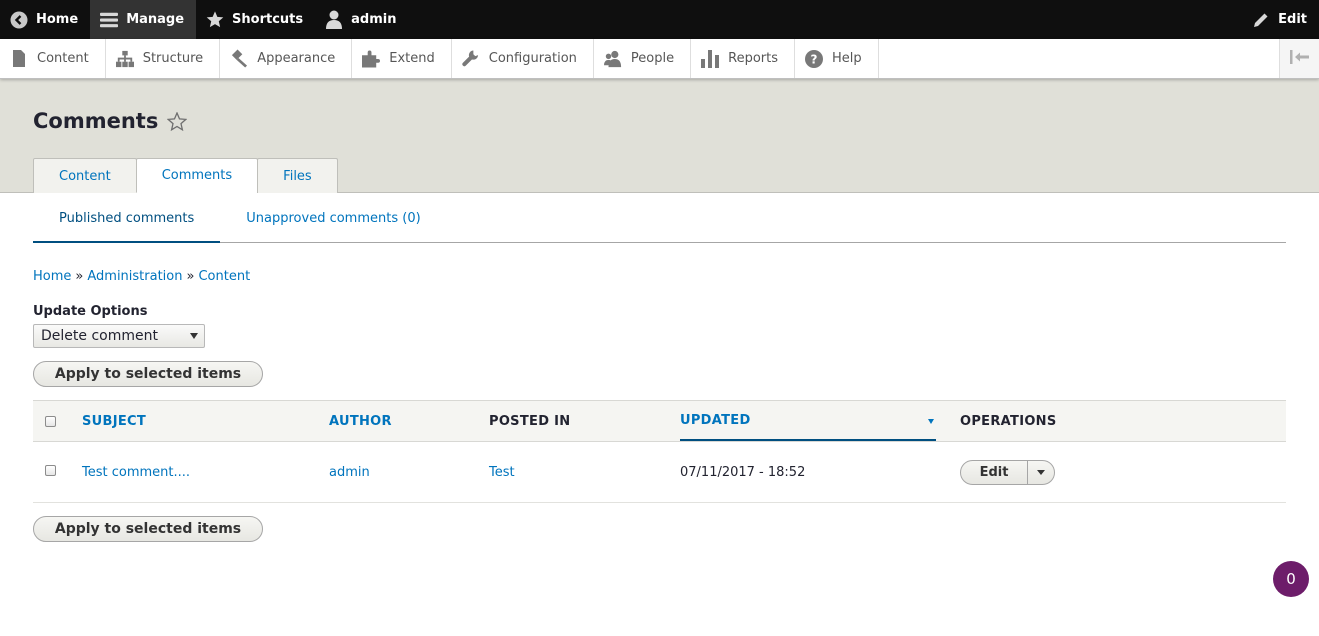 The image size is (1319, 636). Describe the element at coordinates (847, 58) in the screenshot. I see `tray-label-help: Help` at that location.